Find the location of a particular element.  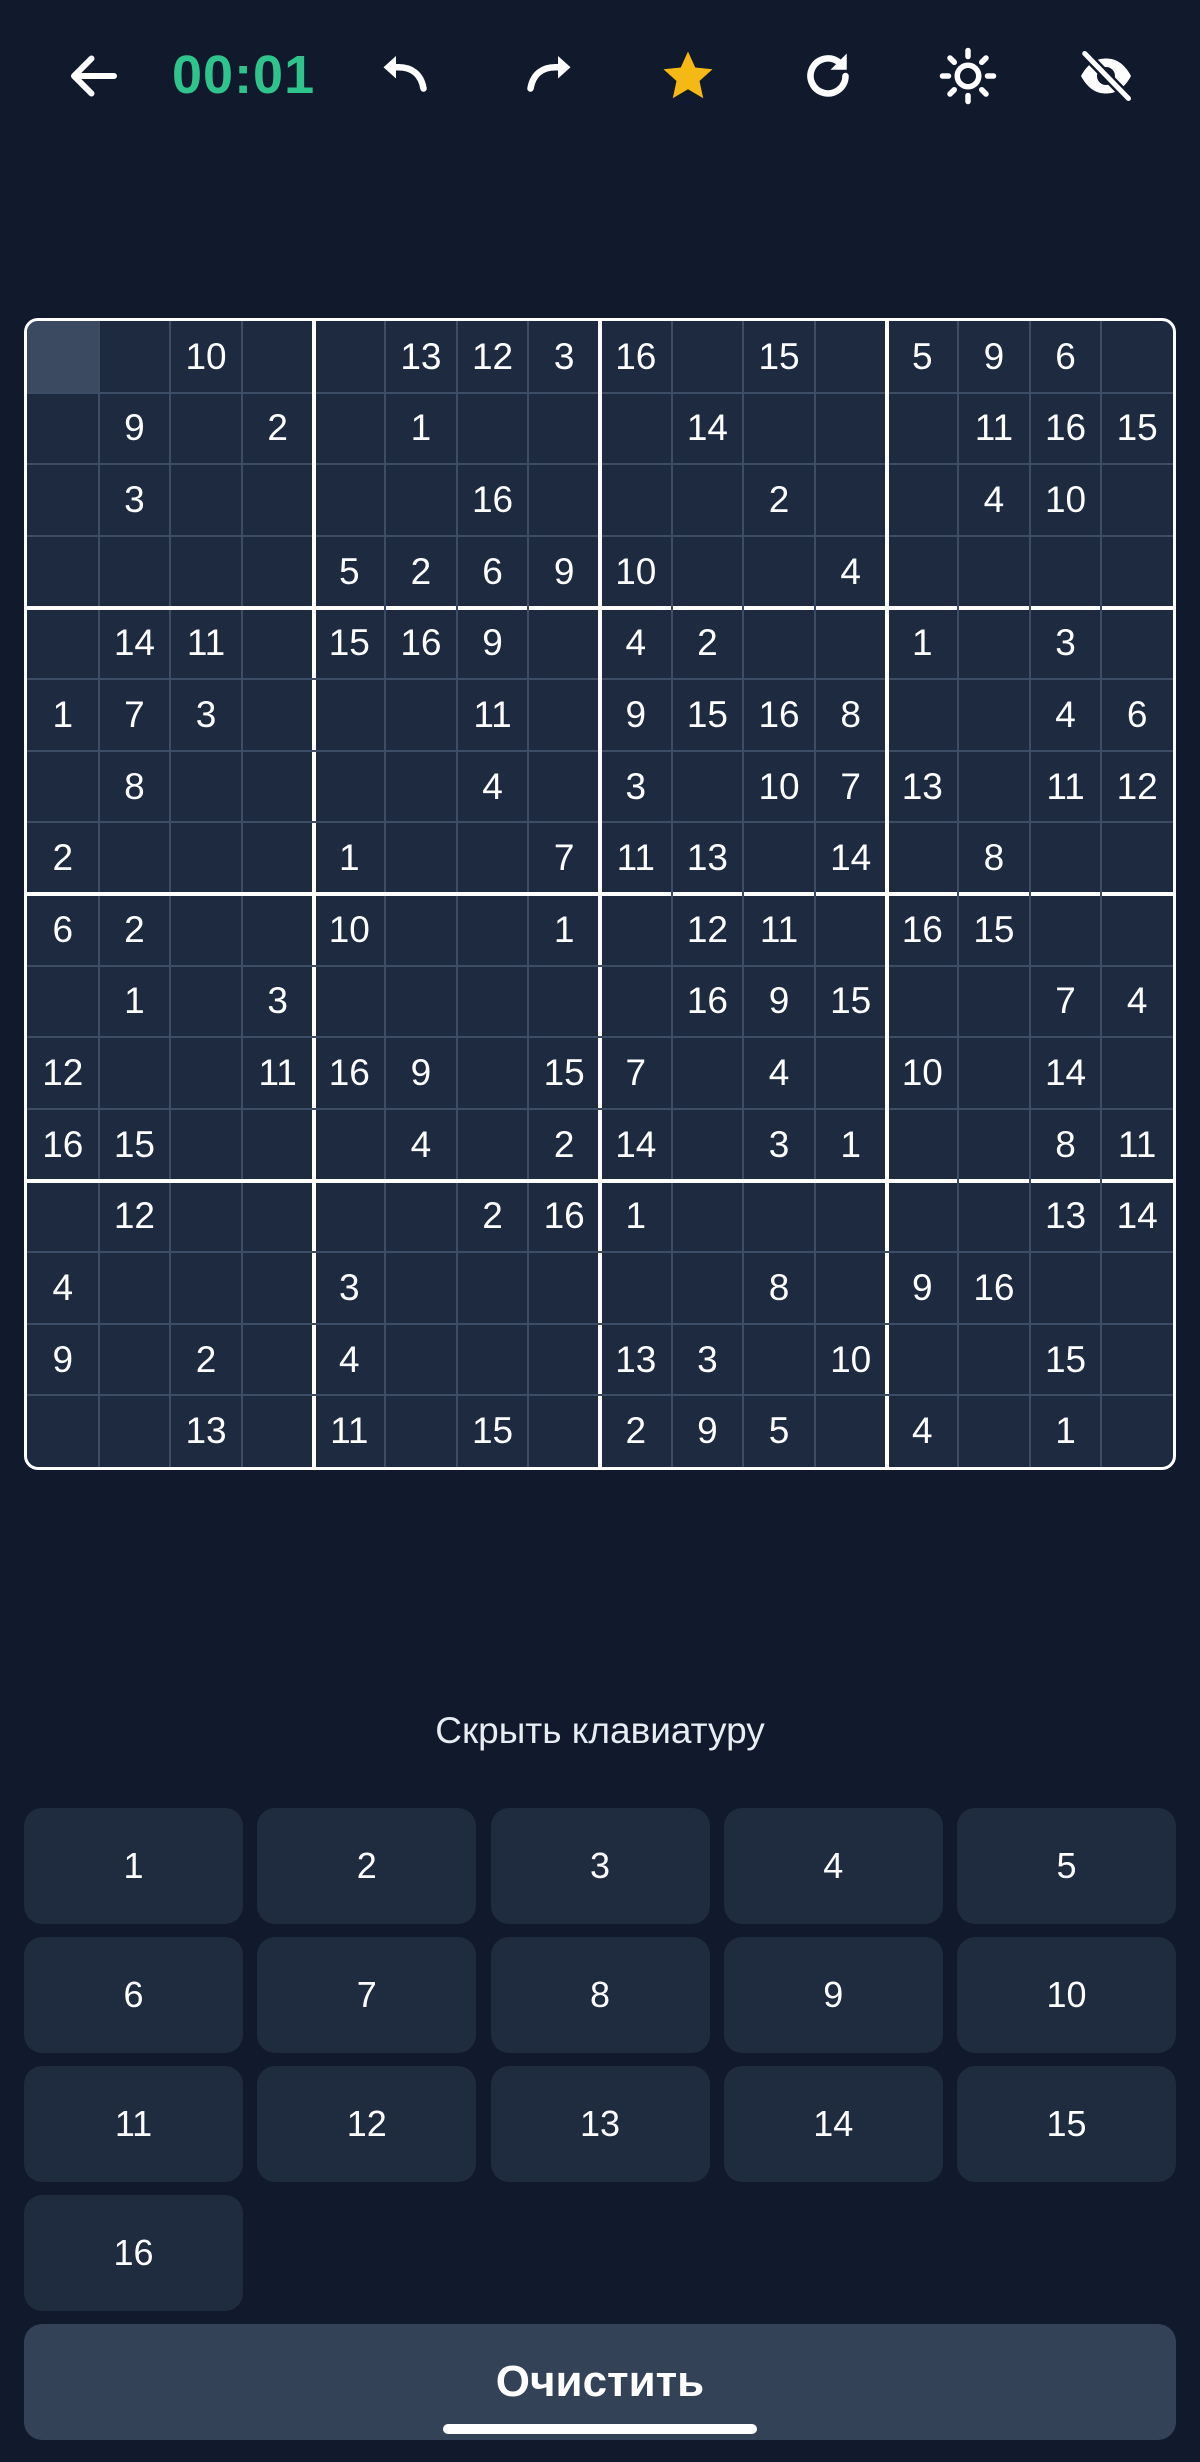

board-cell: 7 is located at coordinates (851, 787).